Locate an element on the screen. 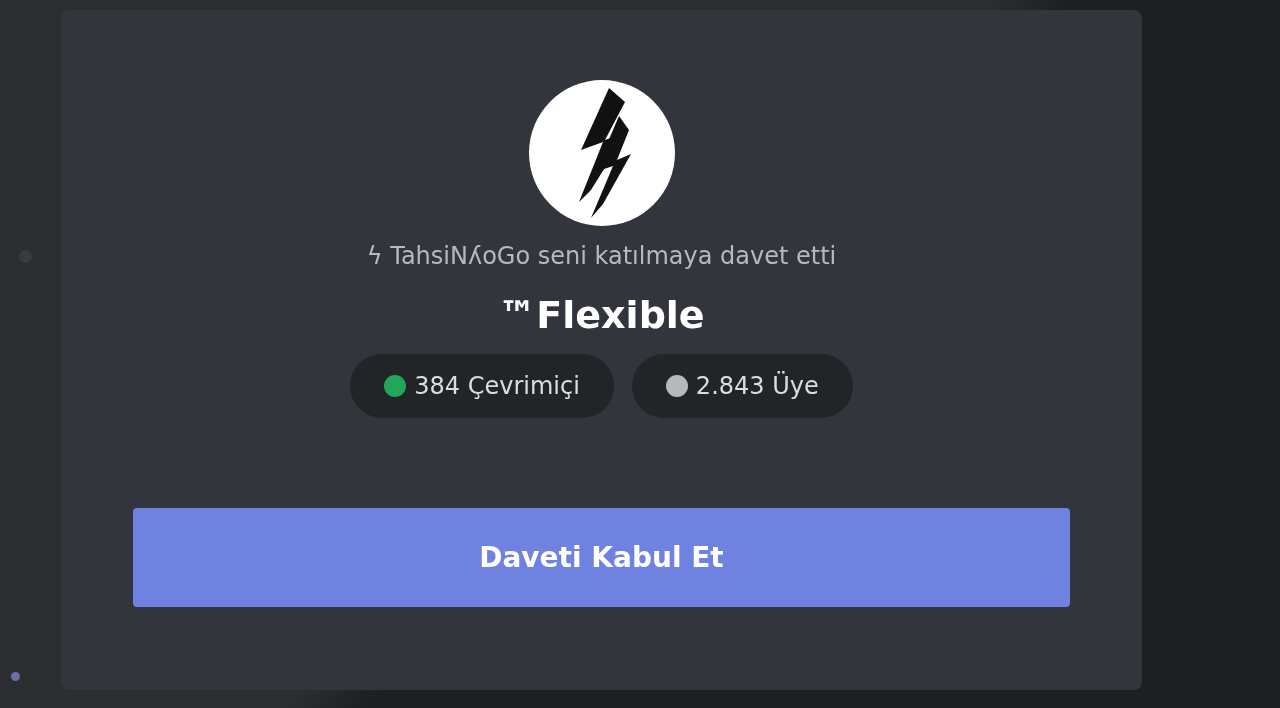  inviter-text: ϟ TahsiNʎoGo seni katılmaya davet etti is located at coordinates (601, 256).